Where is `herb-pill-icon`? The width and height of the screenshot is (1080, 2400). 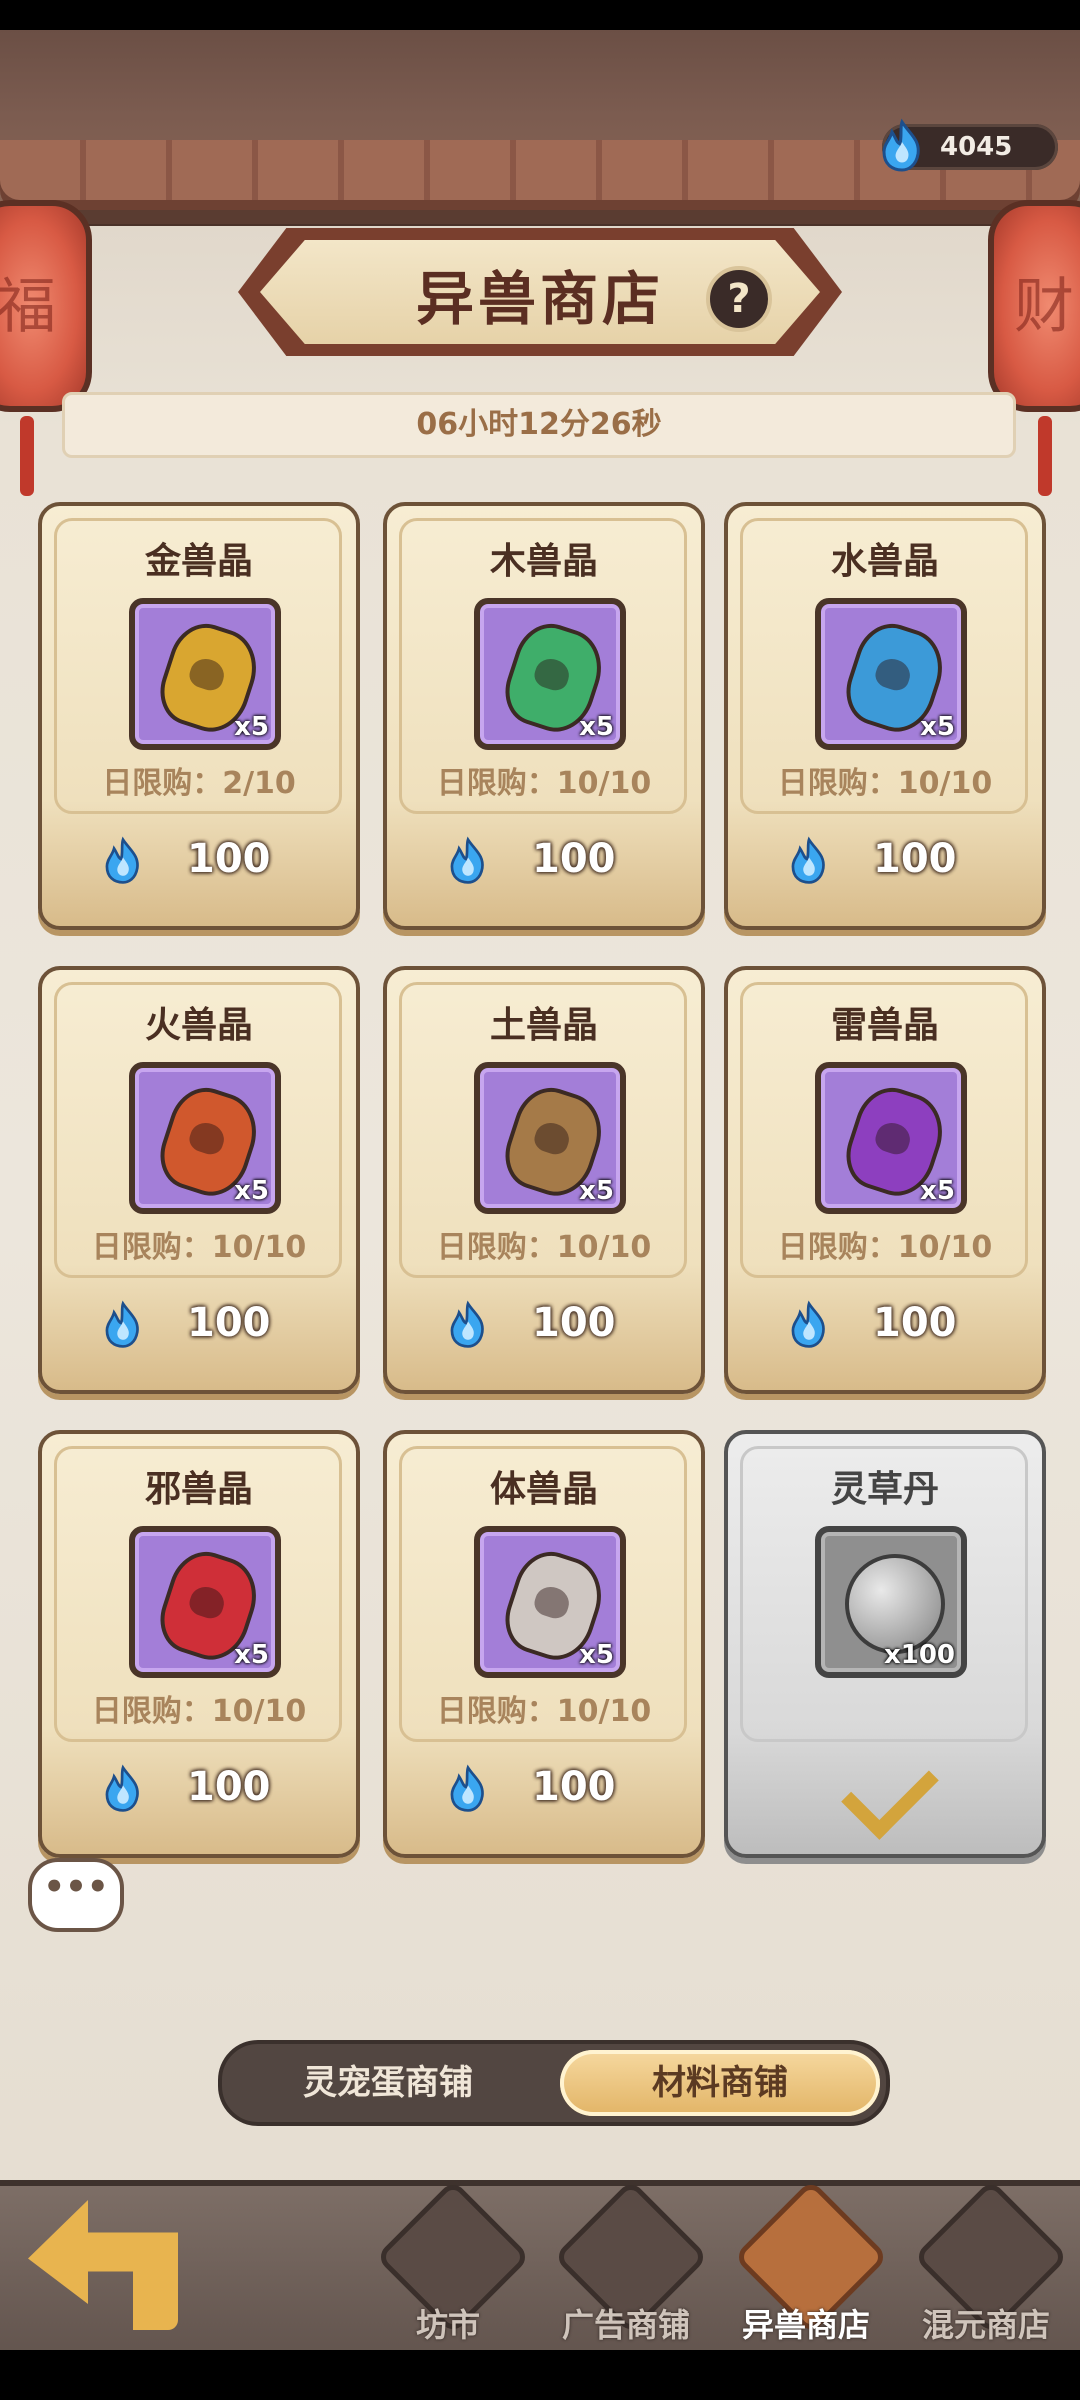
herb-pill-icon is located at coordinates (895, 1604).